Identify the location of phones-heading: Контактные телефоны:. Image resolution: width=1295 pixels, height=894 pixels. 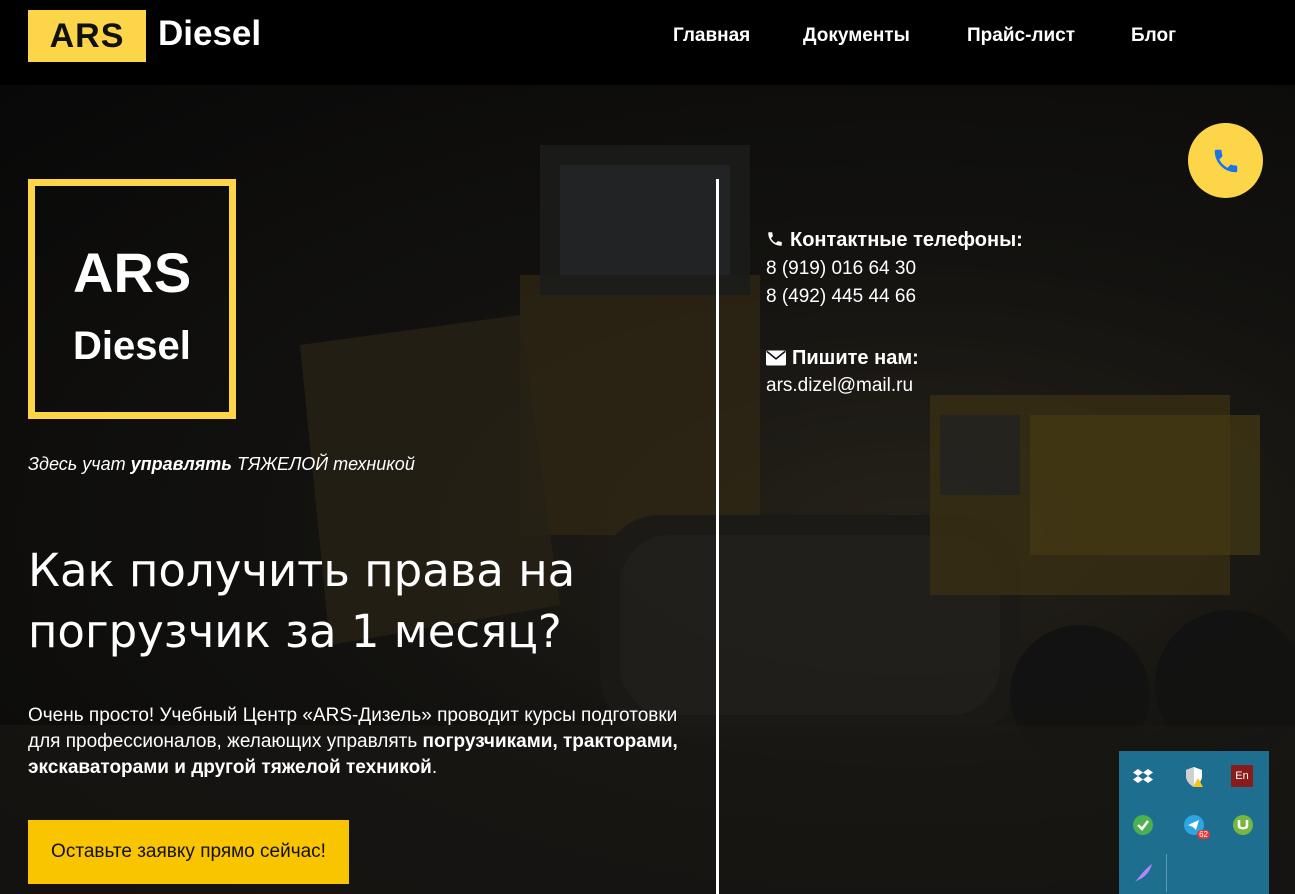
(894, 240).